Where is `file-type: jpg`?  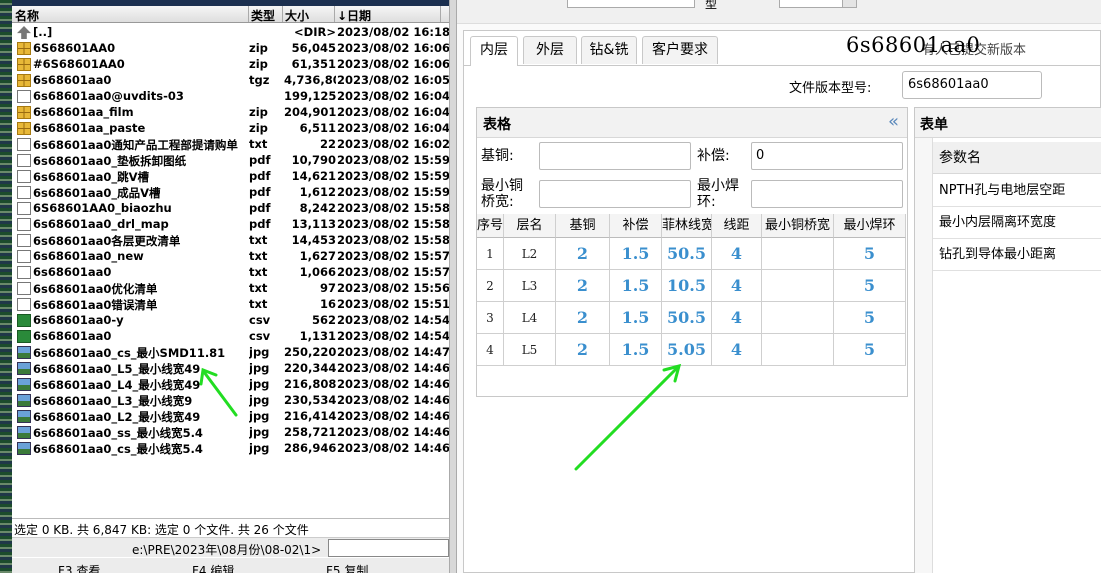 file-type: jpg is located at coordinates (259, 368).